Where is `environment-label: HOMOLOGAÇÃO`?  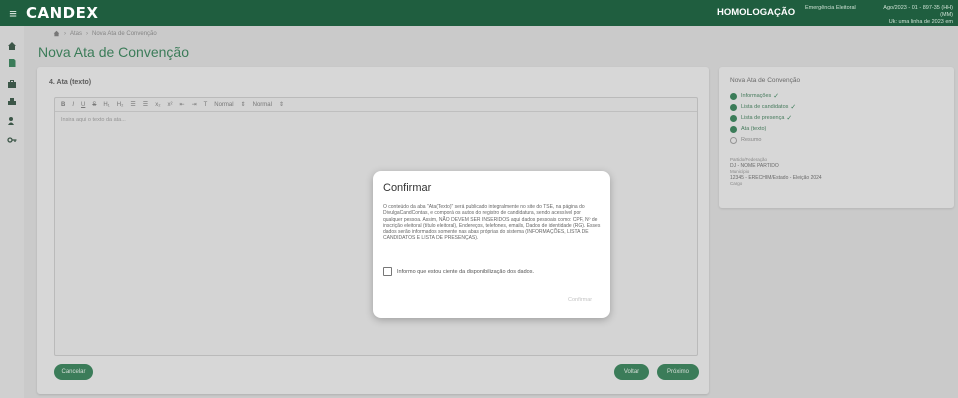 environment-label: HOMOLOGAÇÃO is located at coordinates (756, 12).